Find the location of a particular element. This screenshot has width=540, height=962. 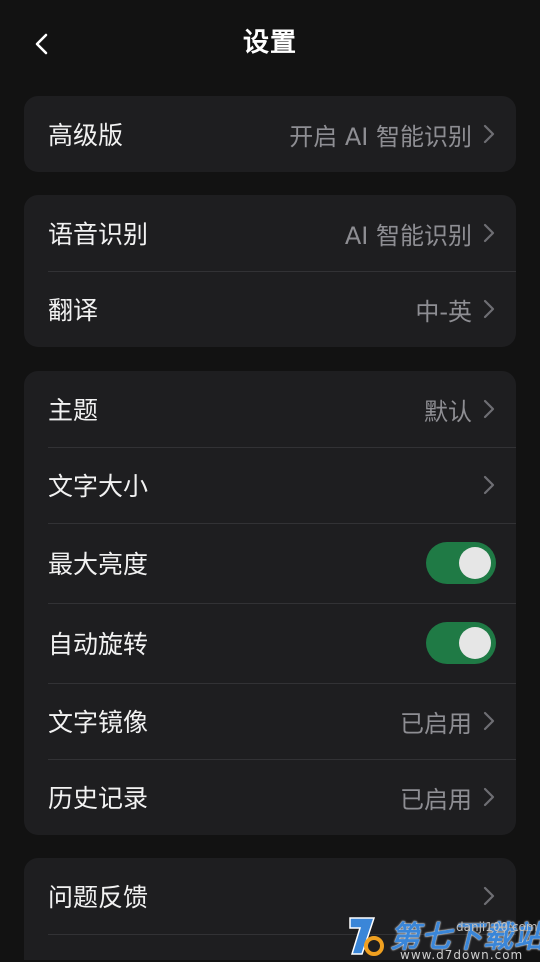

auto-rotate-toggle is located at coordinates (461, 643).